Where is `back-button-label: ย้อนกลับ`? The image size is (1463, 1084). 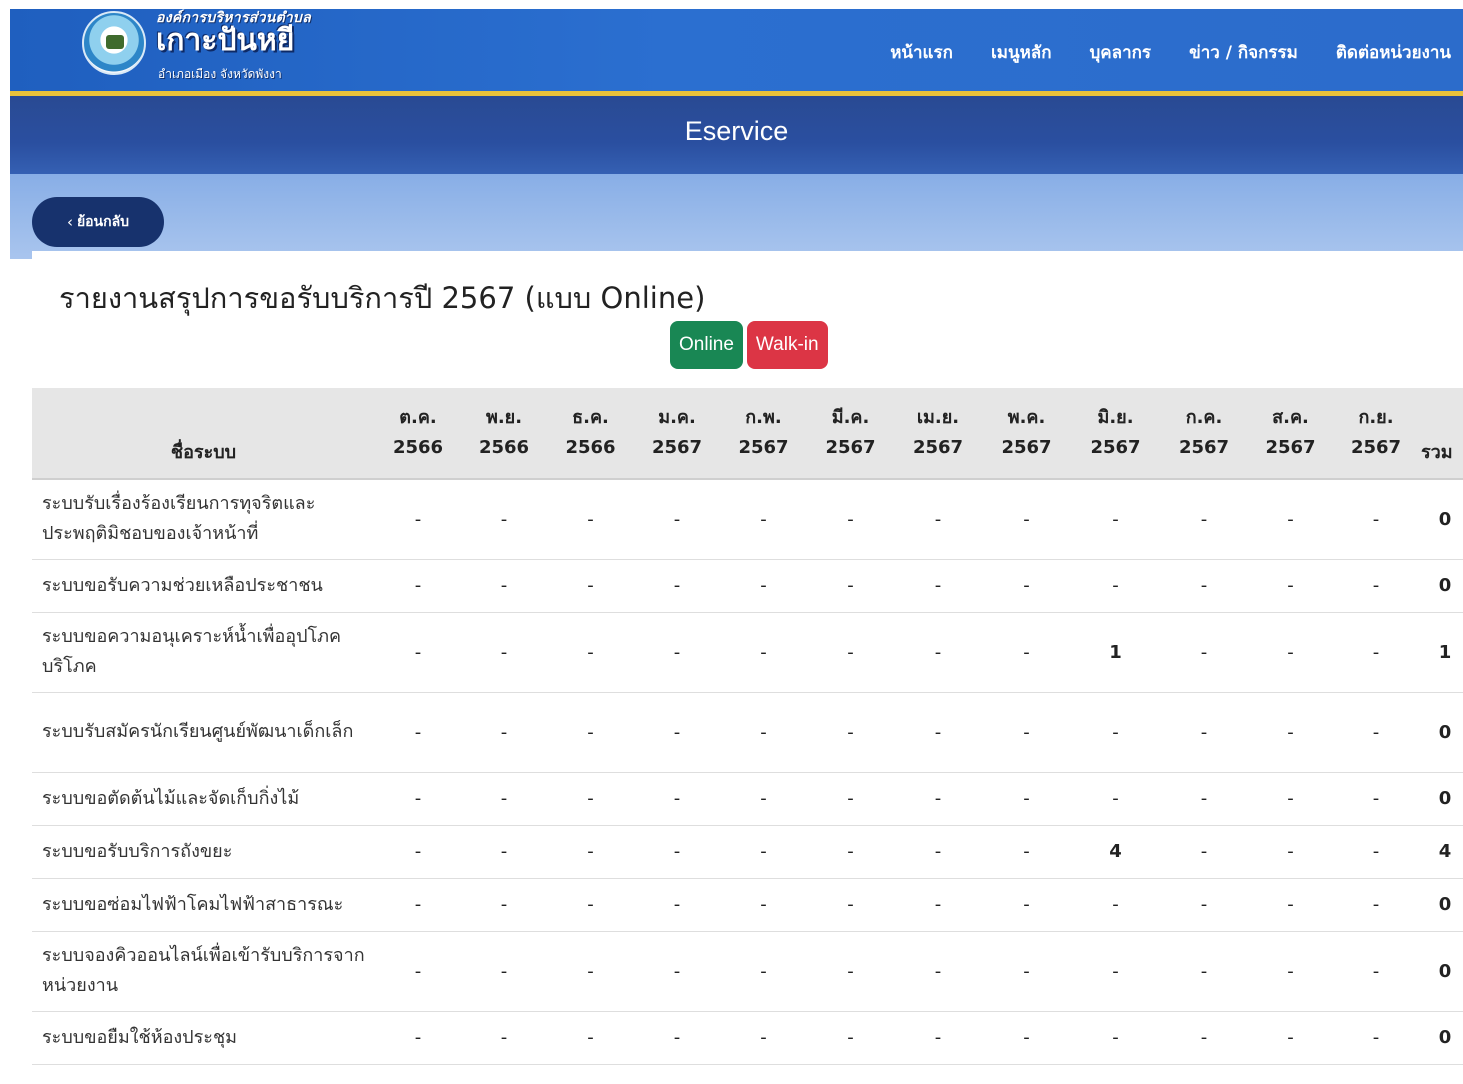 back-button-label: ย้อนกลับ is located at coordinates (103, 222).